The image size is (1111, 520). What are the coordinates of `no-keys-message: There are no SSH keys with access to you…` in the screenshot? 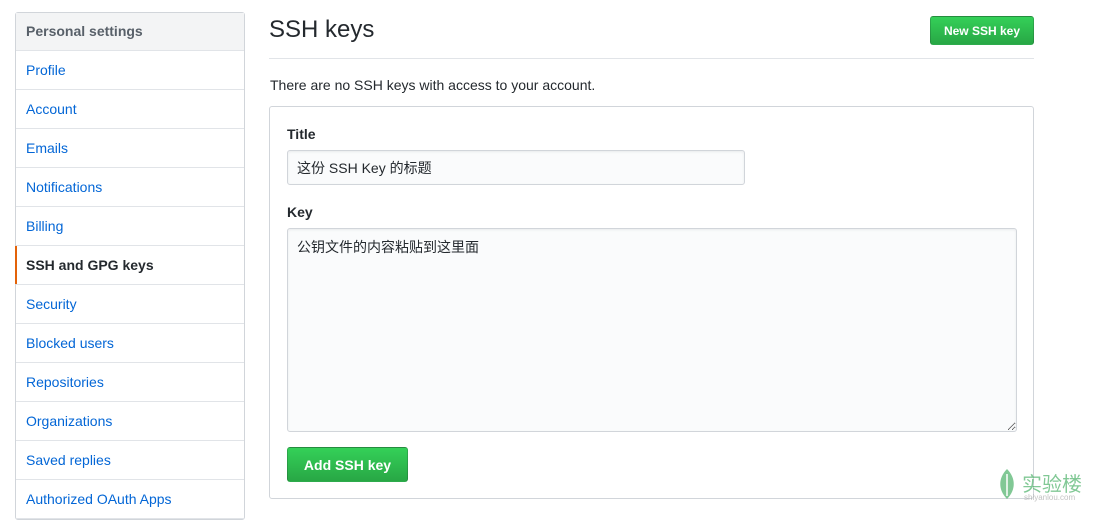 It's located at (433, 85).